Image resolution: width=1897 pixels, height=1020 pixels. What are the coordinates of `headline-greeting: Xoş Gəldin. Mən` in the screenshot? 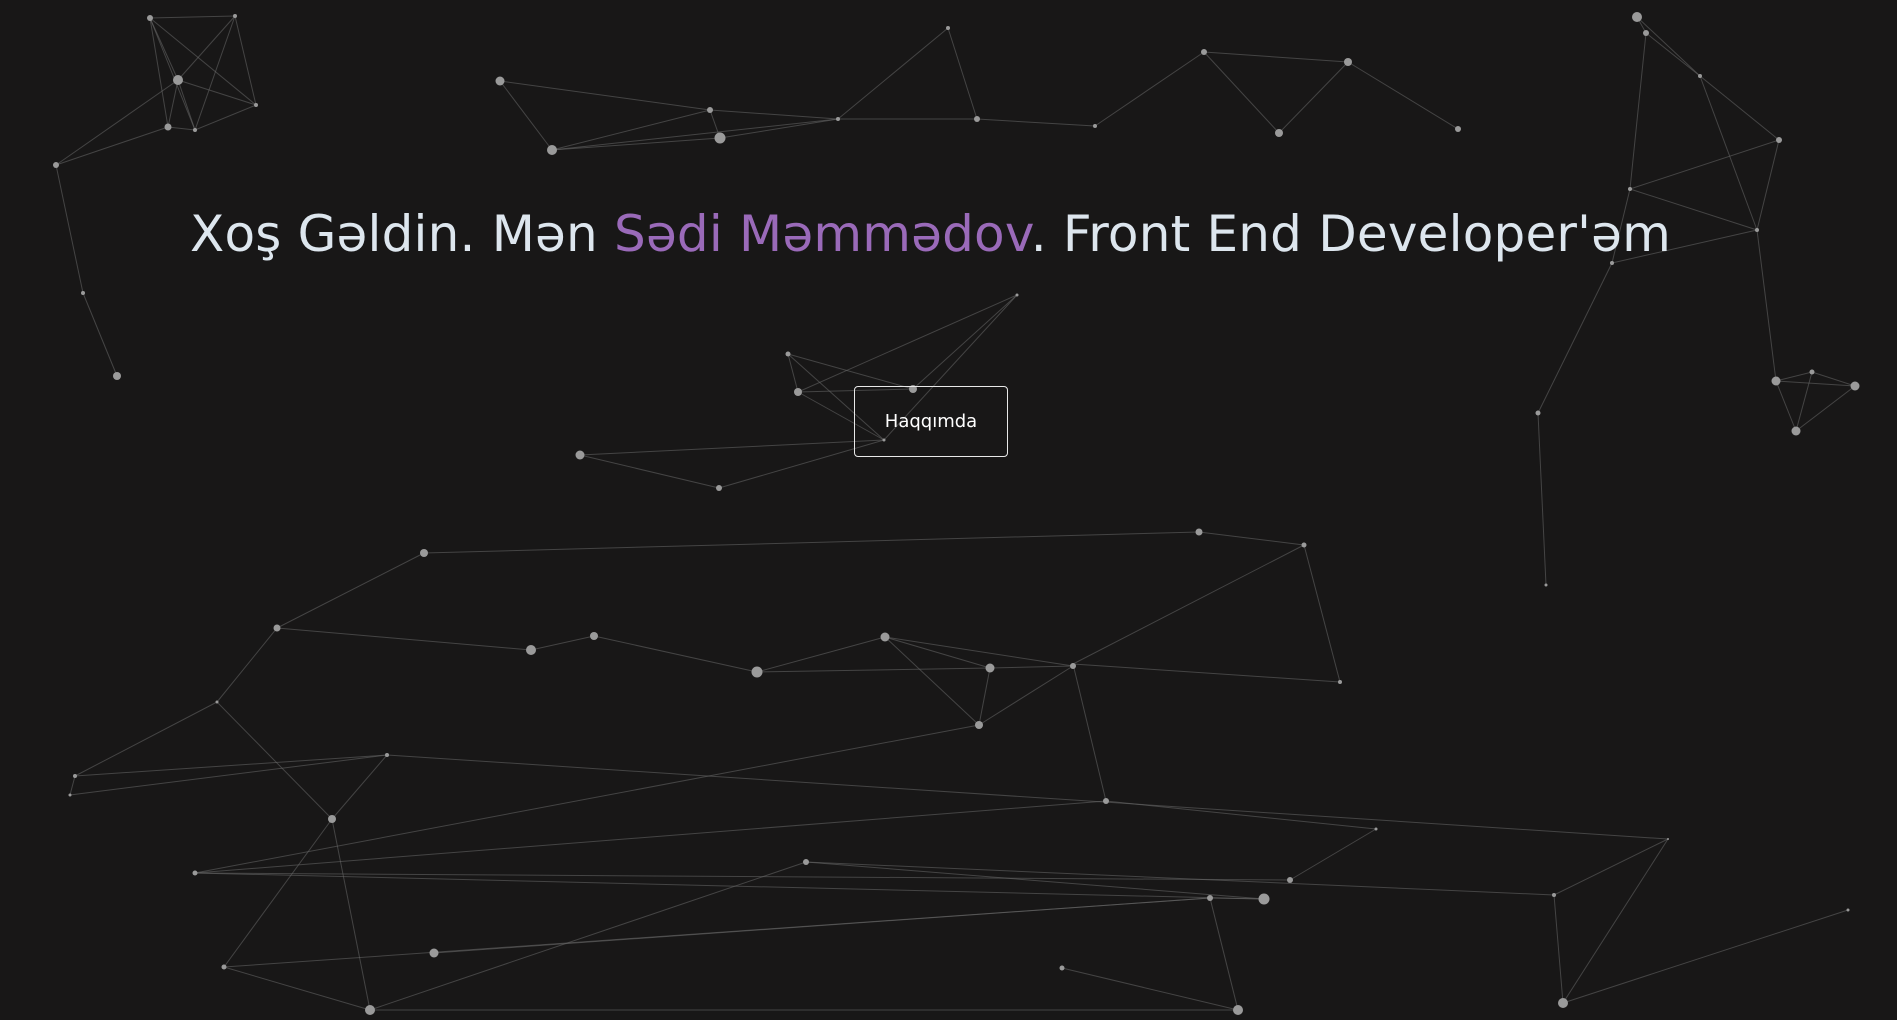 It's located at (402, 234).